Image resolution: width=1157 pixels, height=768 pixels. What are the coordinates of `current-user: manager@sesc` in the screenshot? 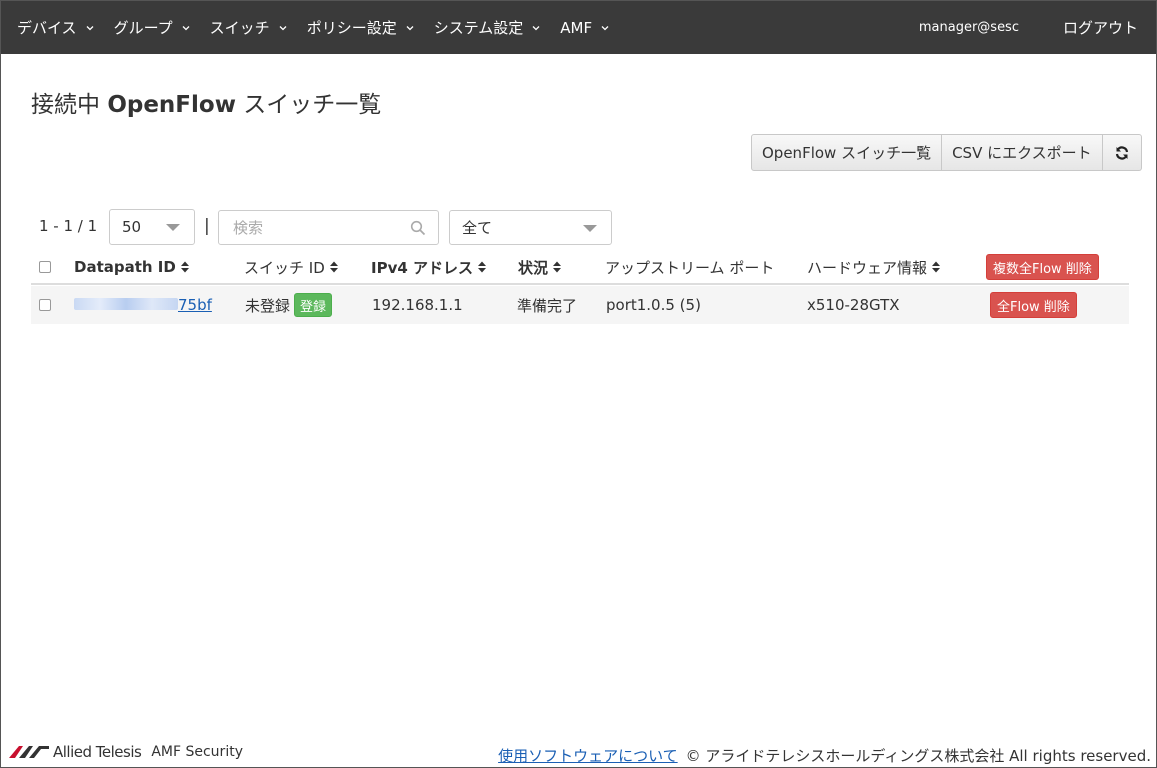 It's located at (968, 27).